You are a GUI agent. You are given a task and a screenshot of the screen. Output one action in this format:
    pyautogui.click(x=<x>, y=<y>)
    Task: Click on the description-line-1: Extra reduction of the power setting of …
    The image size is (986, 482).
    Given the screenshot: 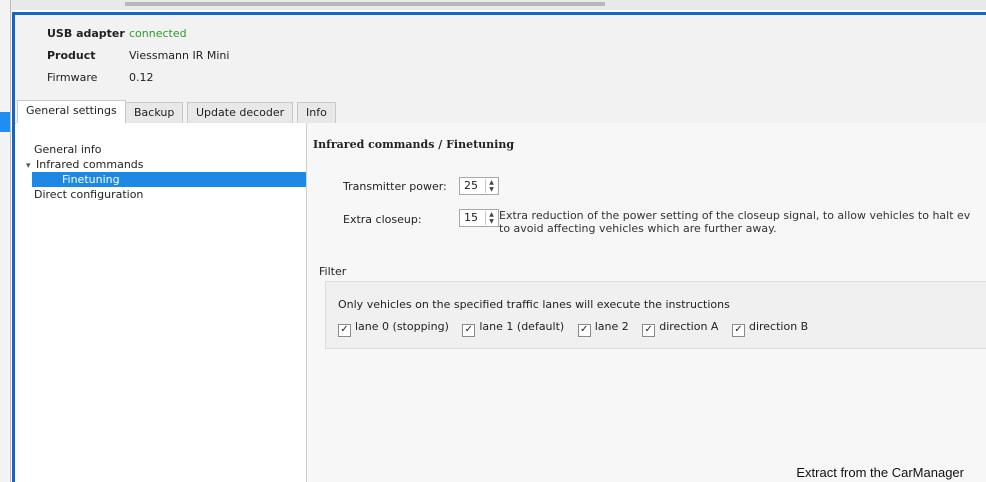 What is the action you would take?
    pyautogui.click(x=735, y=215)
    